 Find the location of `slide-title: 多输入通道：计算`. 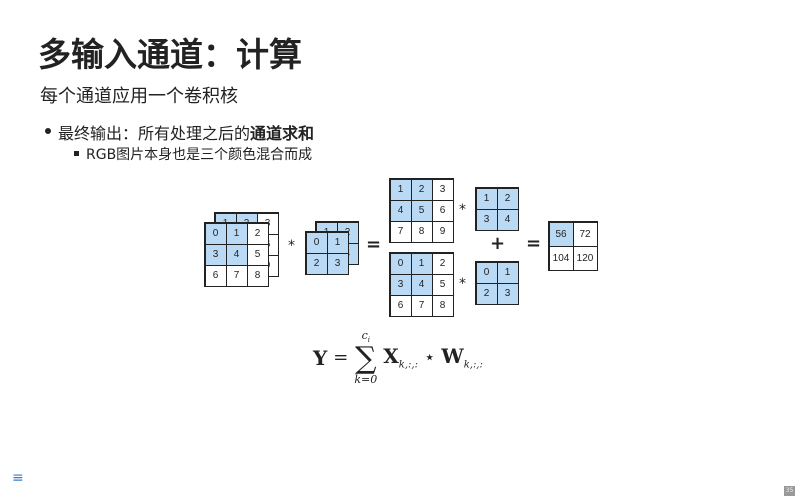

slide-title: 多输入通道：计算 is located at coordinates (170, 54).